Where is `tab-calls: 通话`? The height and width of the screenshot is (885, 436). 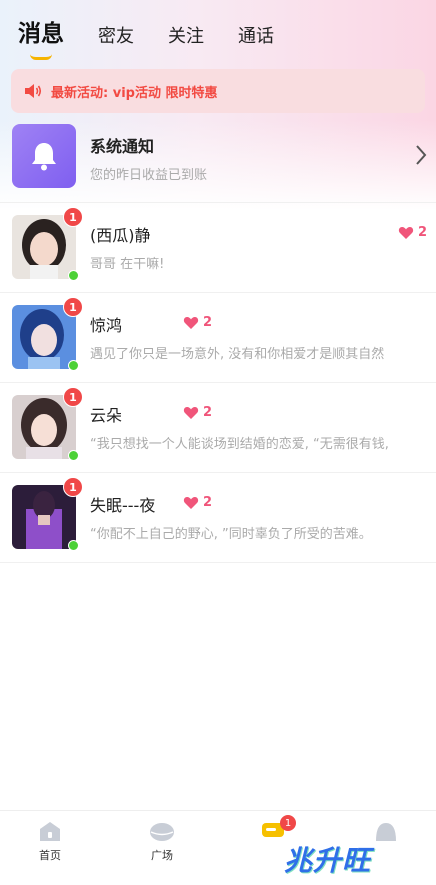
tab-calls: 通话 is located at coordinates (256, 35).